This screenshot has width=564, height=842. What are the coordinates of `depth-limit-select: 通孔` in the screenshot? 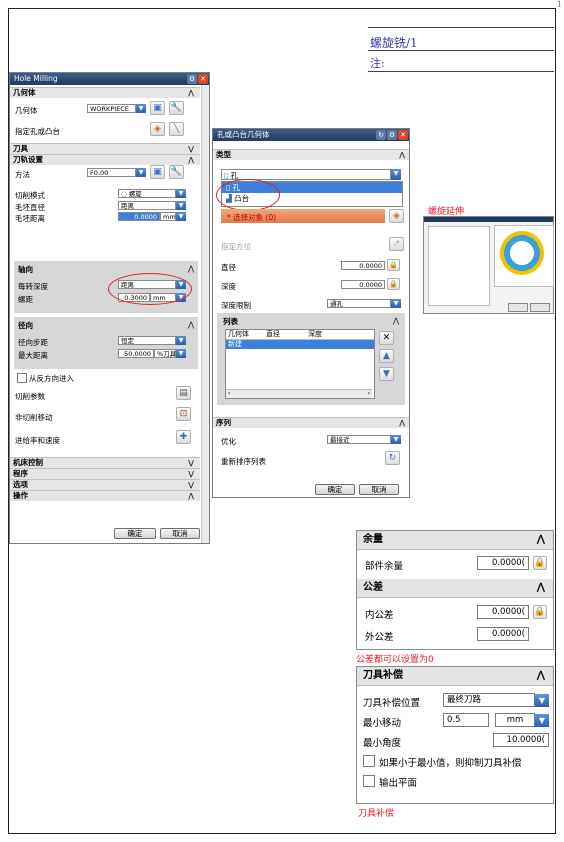 It's located at (359, 303).